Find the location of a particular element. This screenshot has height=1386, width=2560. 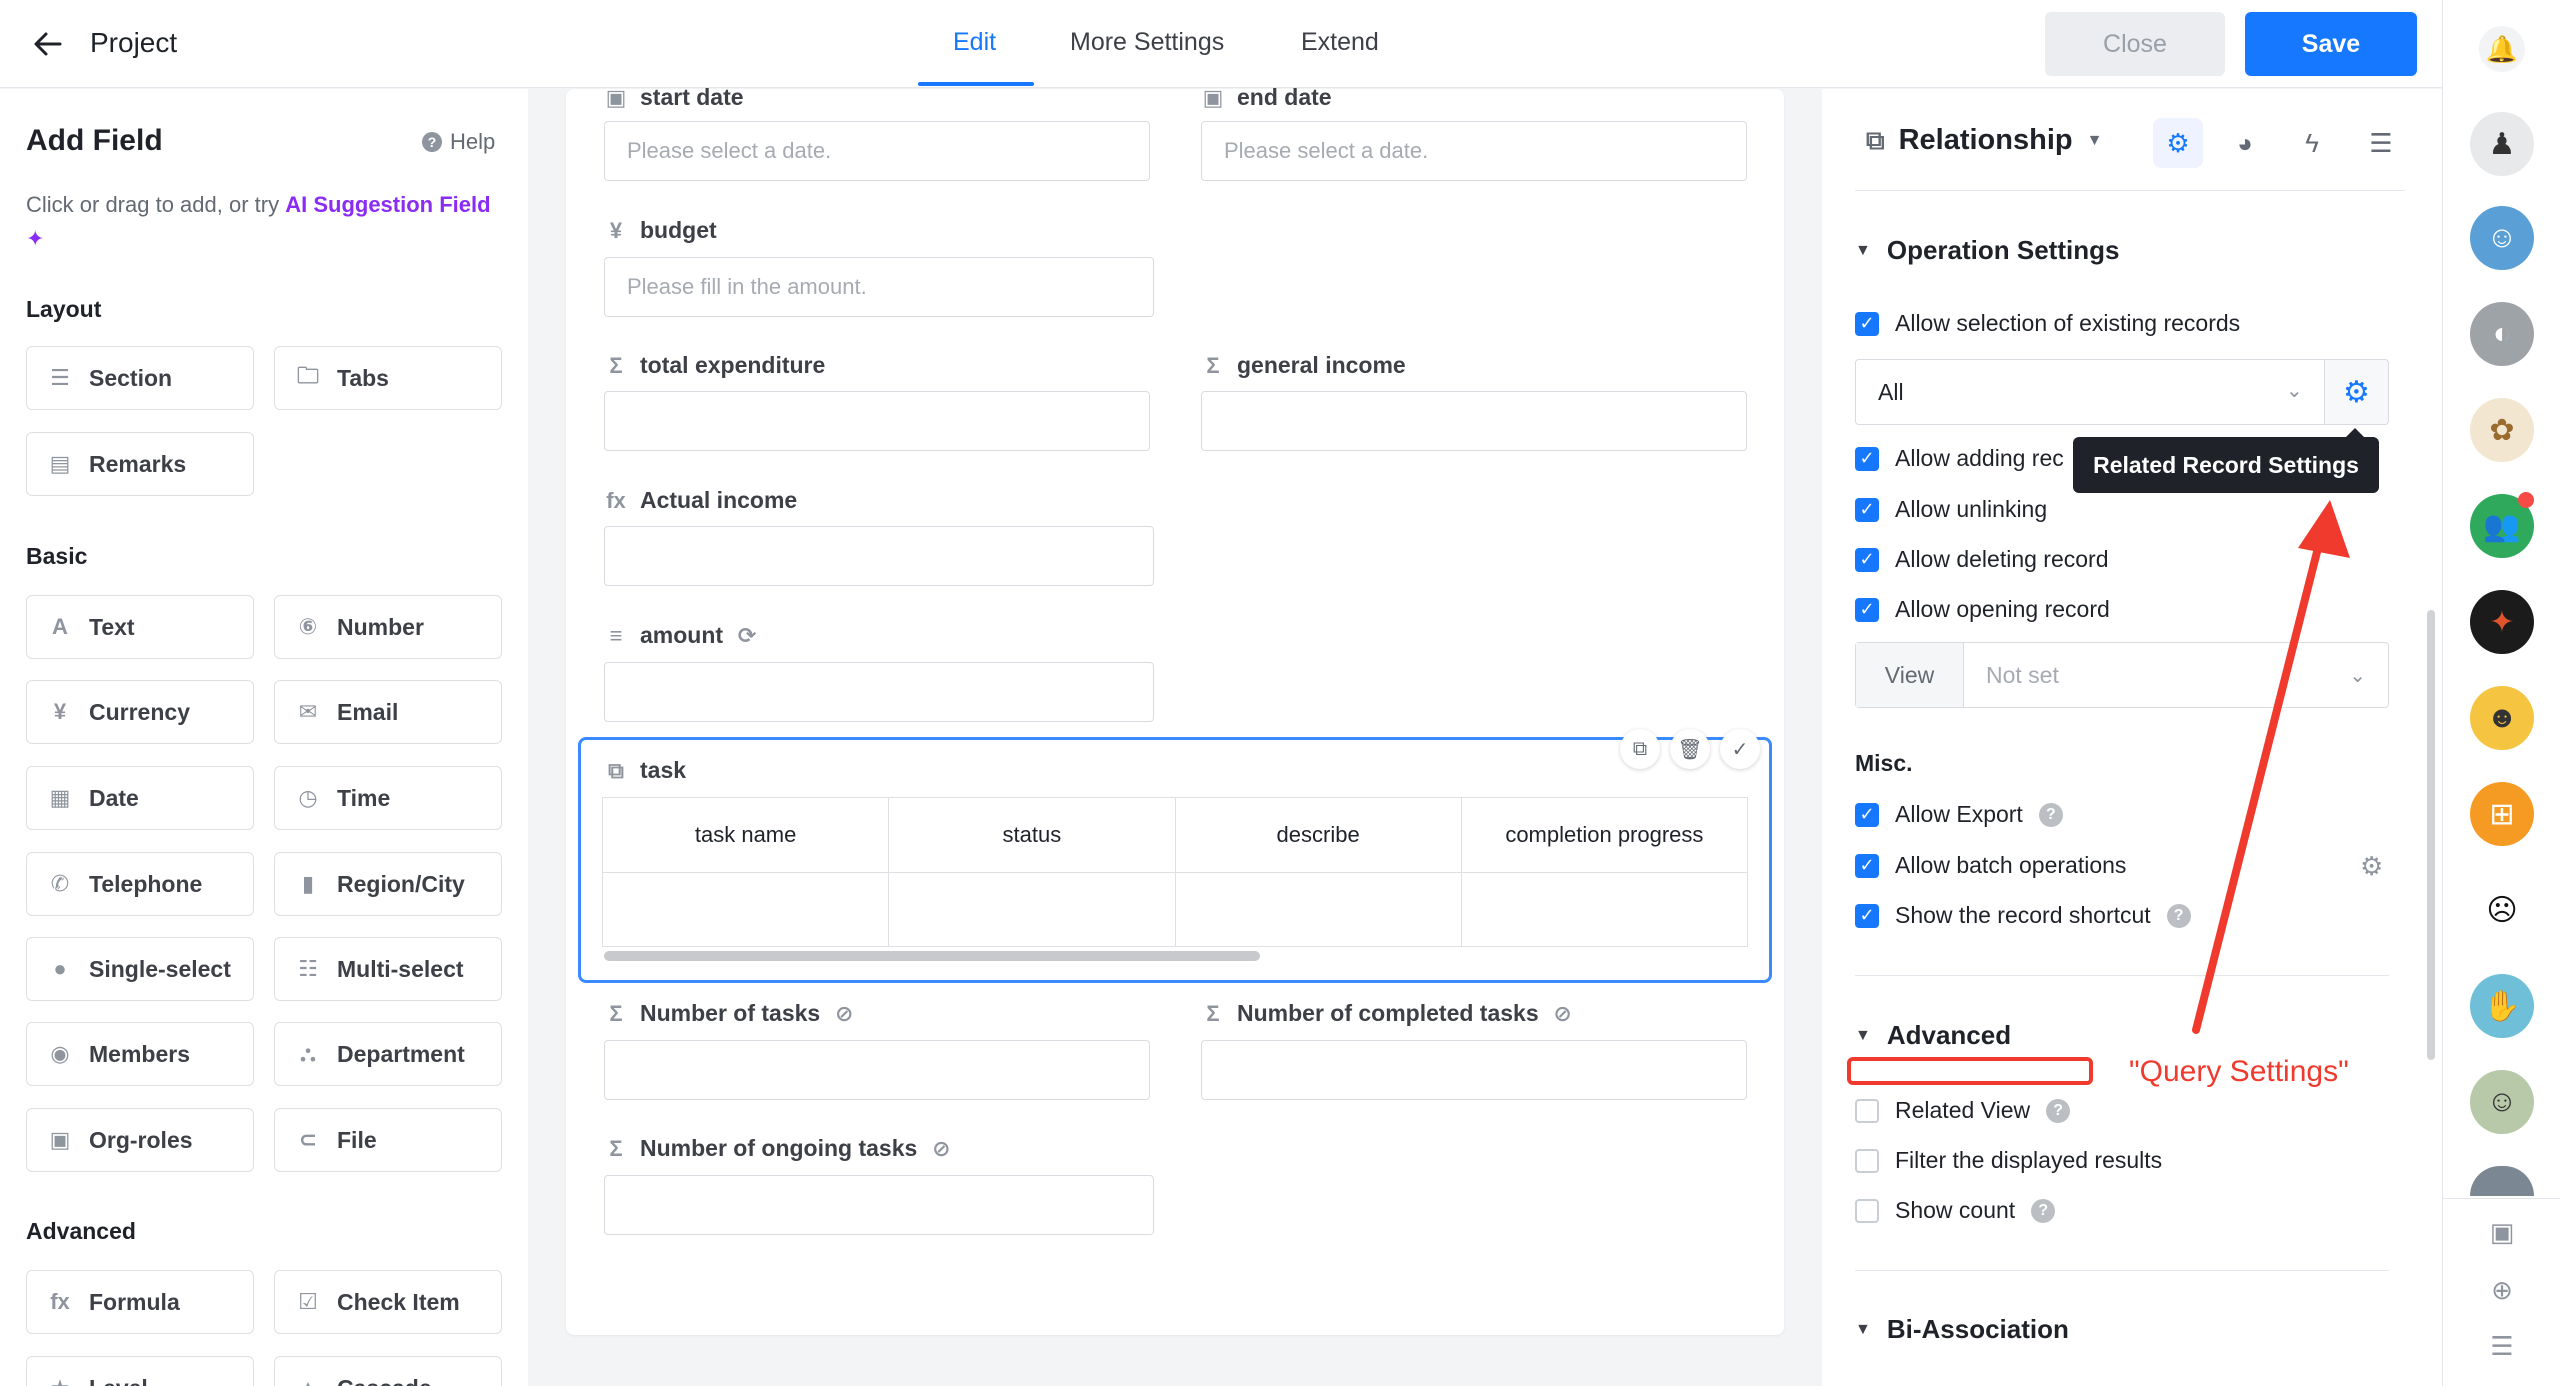

close-button: Close is located at coordinates (2135, 44).